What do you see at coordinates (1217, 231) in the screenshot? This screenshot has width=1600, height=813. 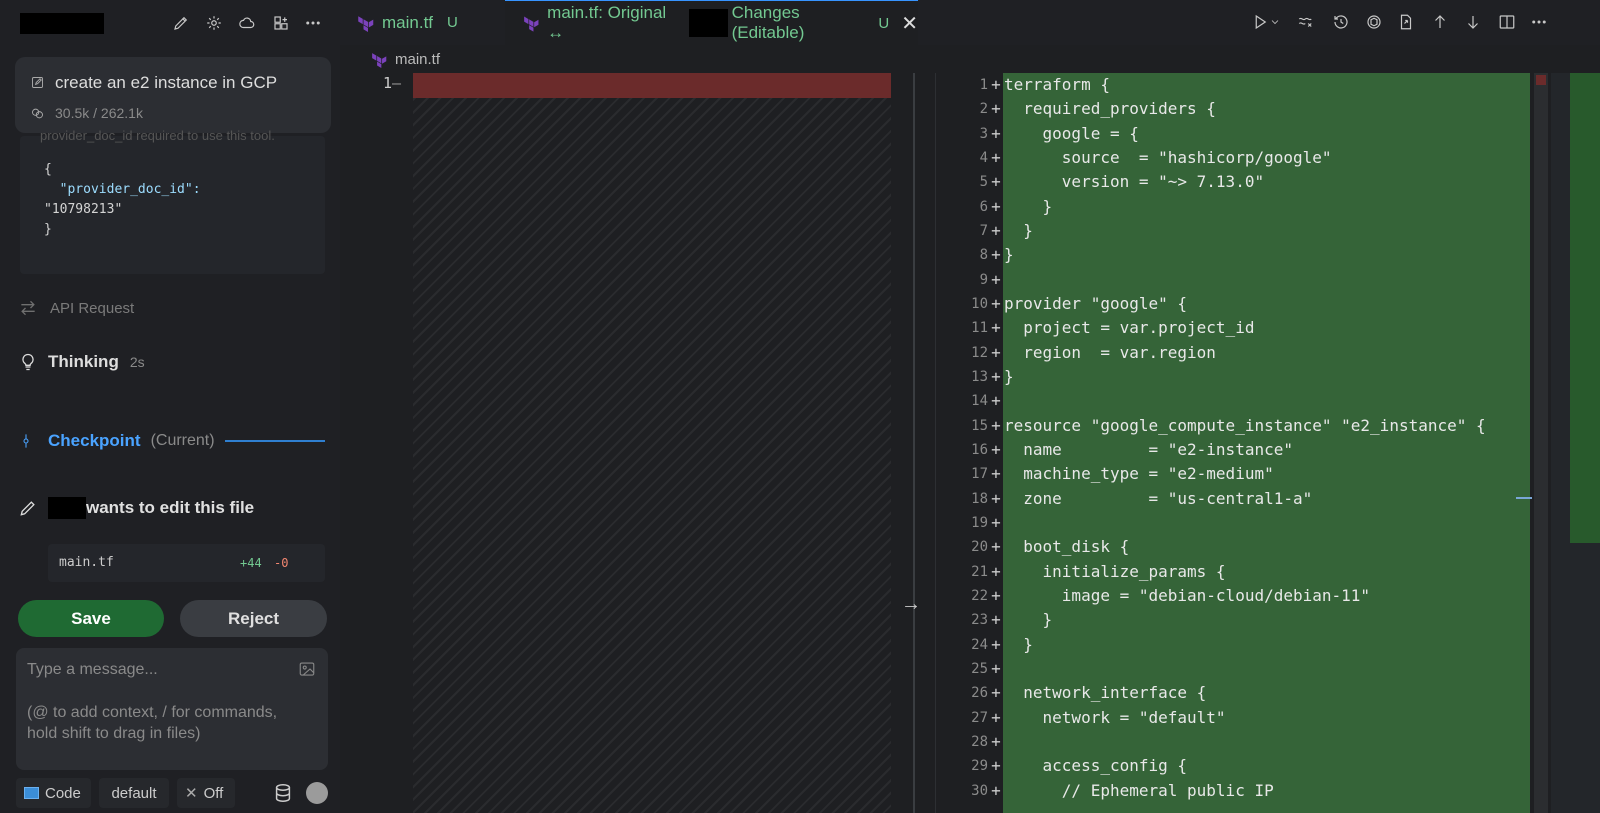 I see `code-line: 7 + }` at bounding box center [1217, 231].